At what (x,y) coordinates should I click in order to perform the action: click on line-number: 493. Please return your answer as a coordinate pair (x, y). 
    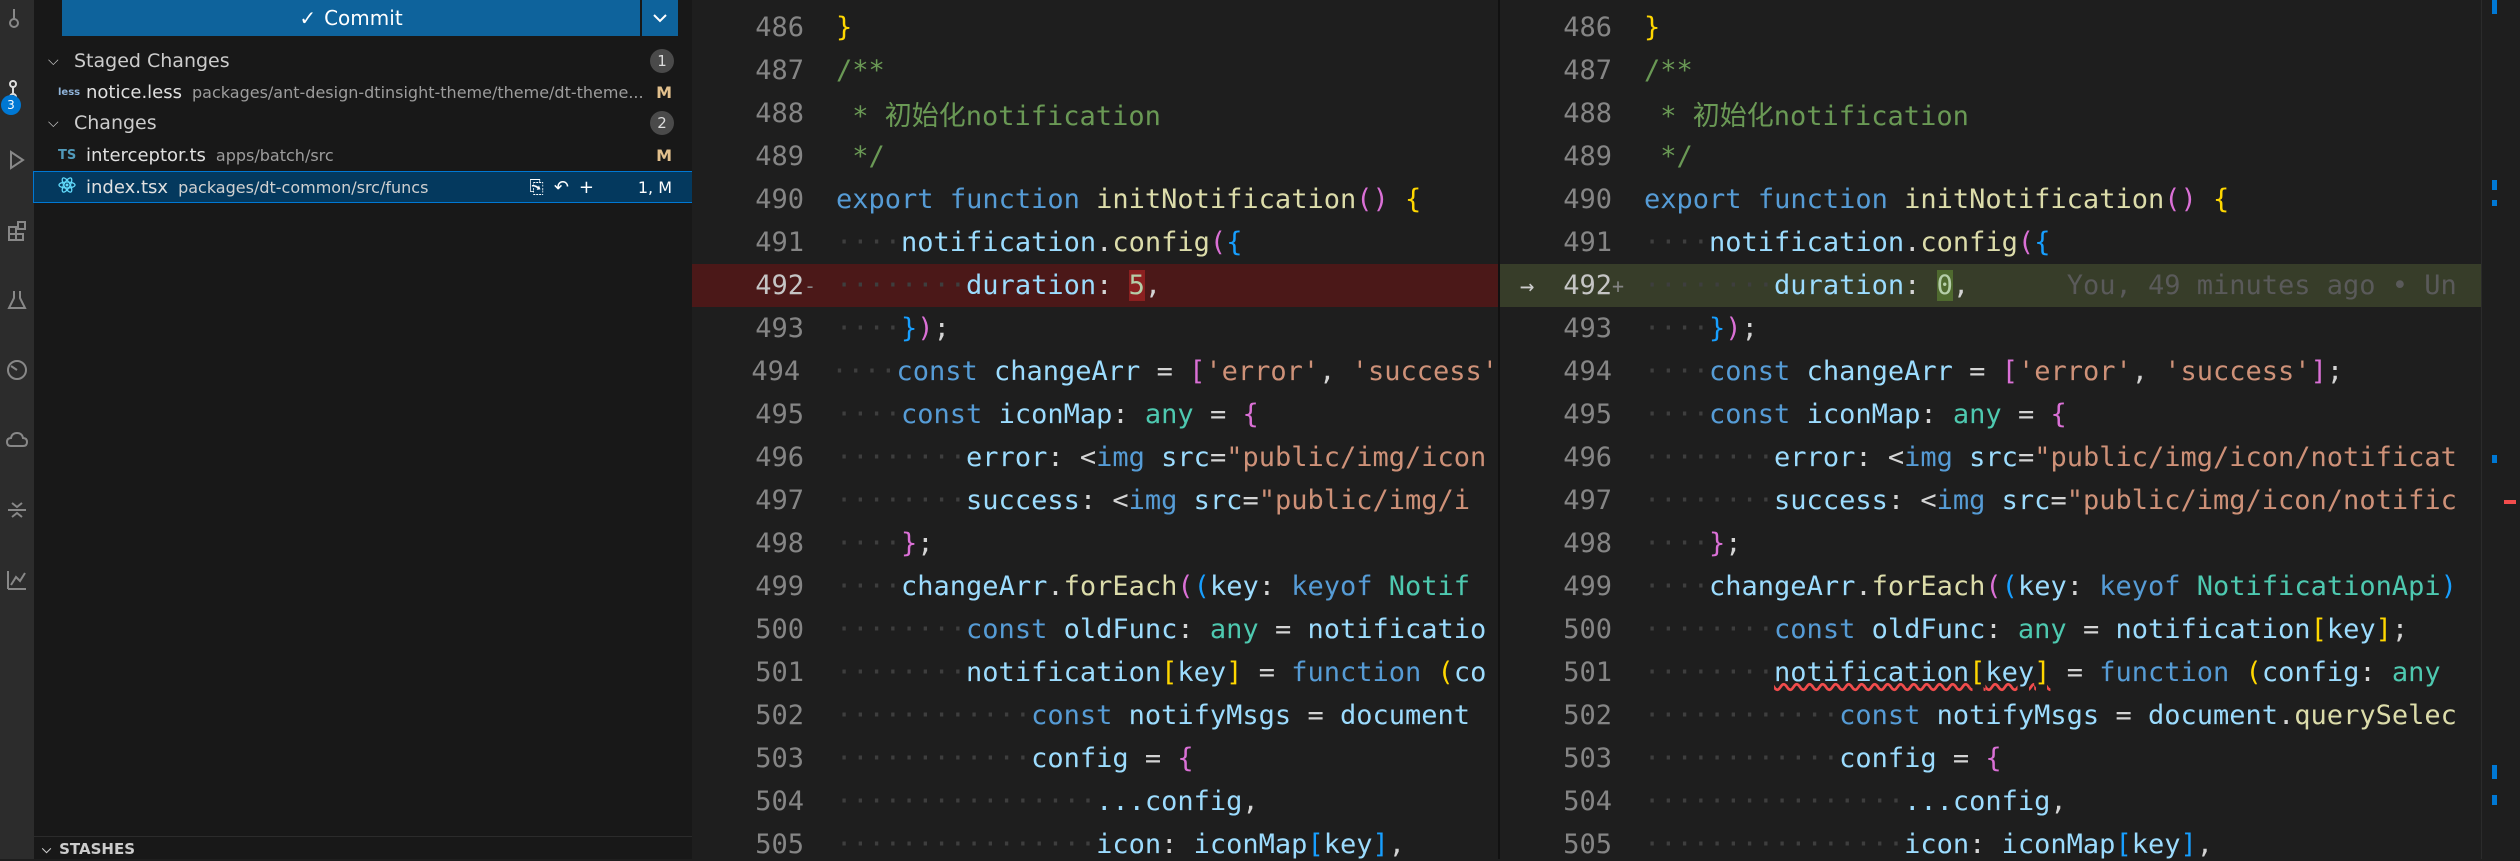
    Looking at the image, I should click on (779, 328).